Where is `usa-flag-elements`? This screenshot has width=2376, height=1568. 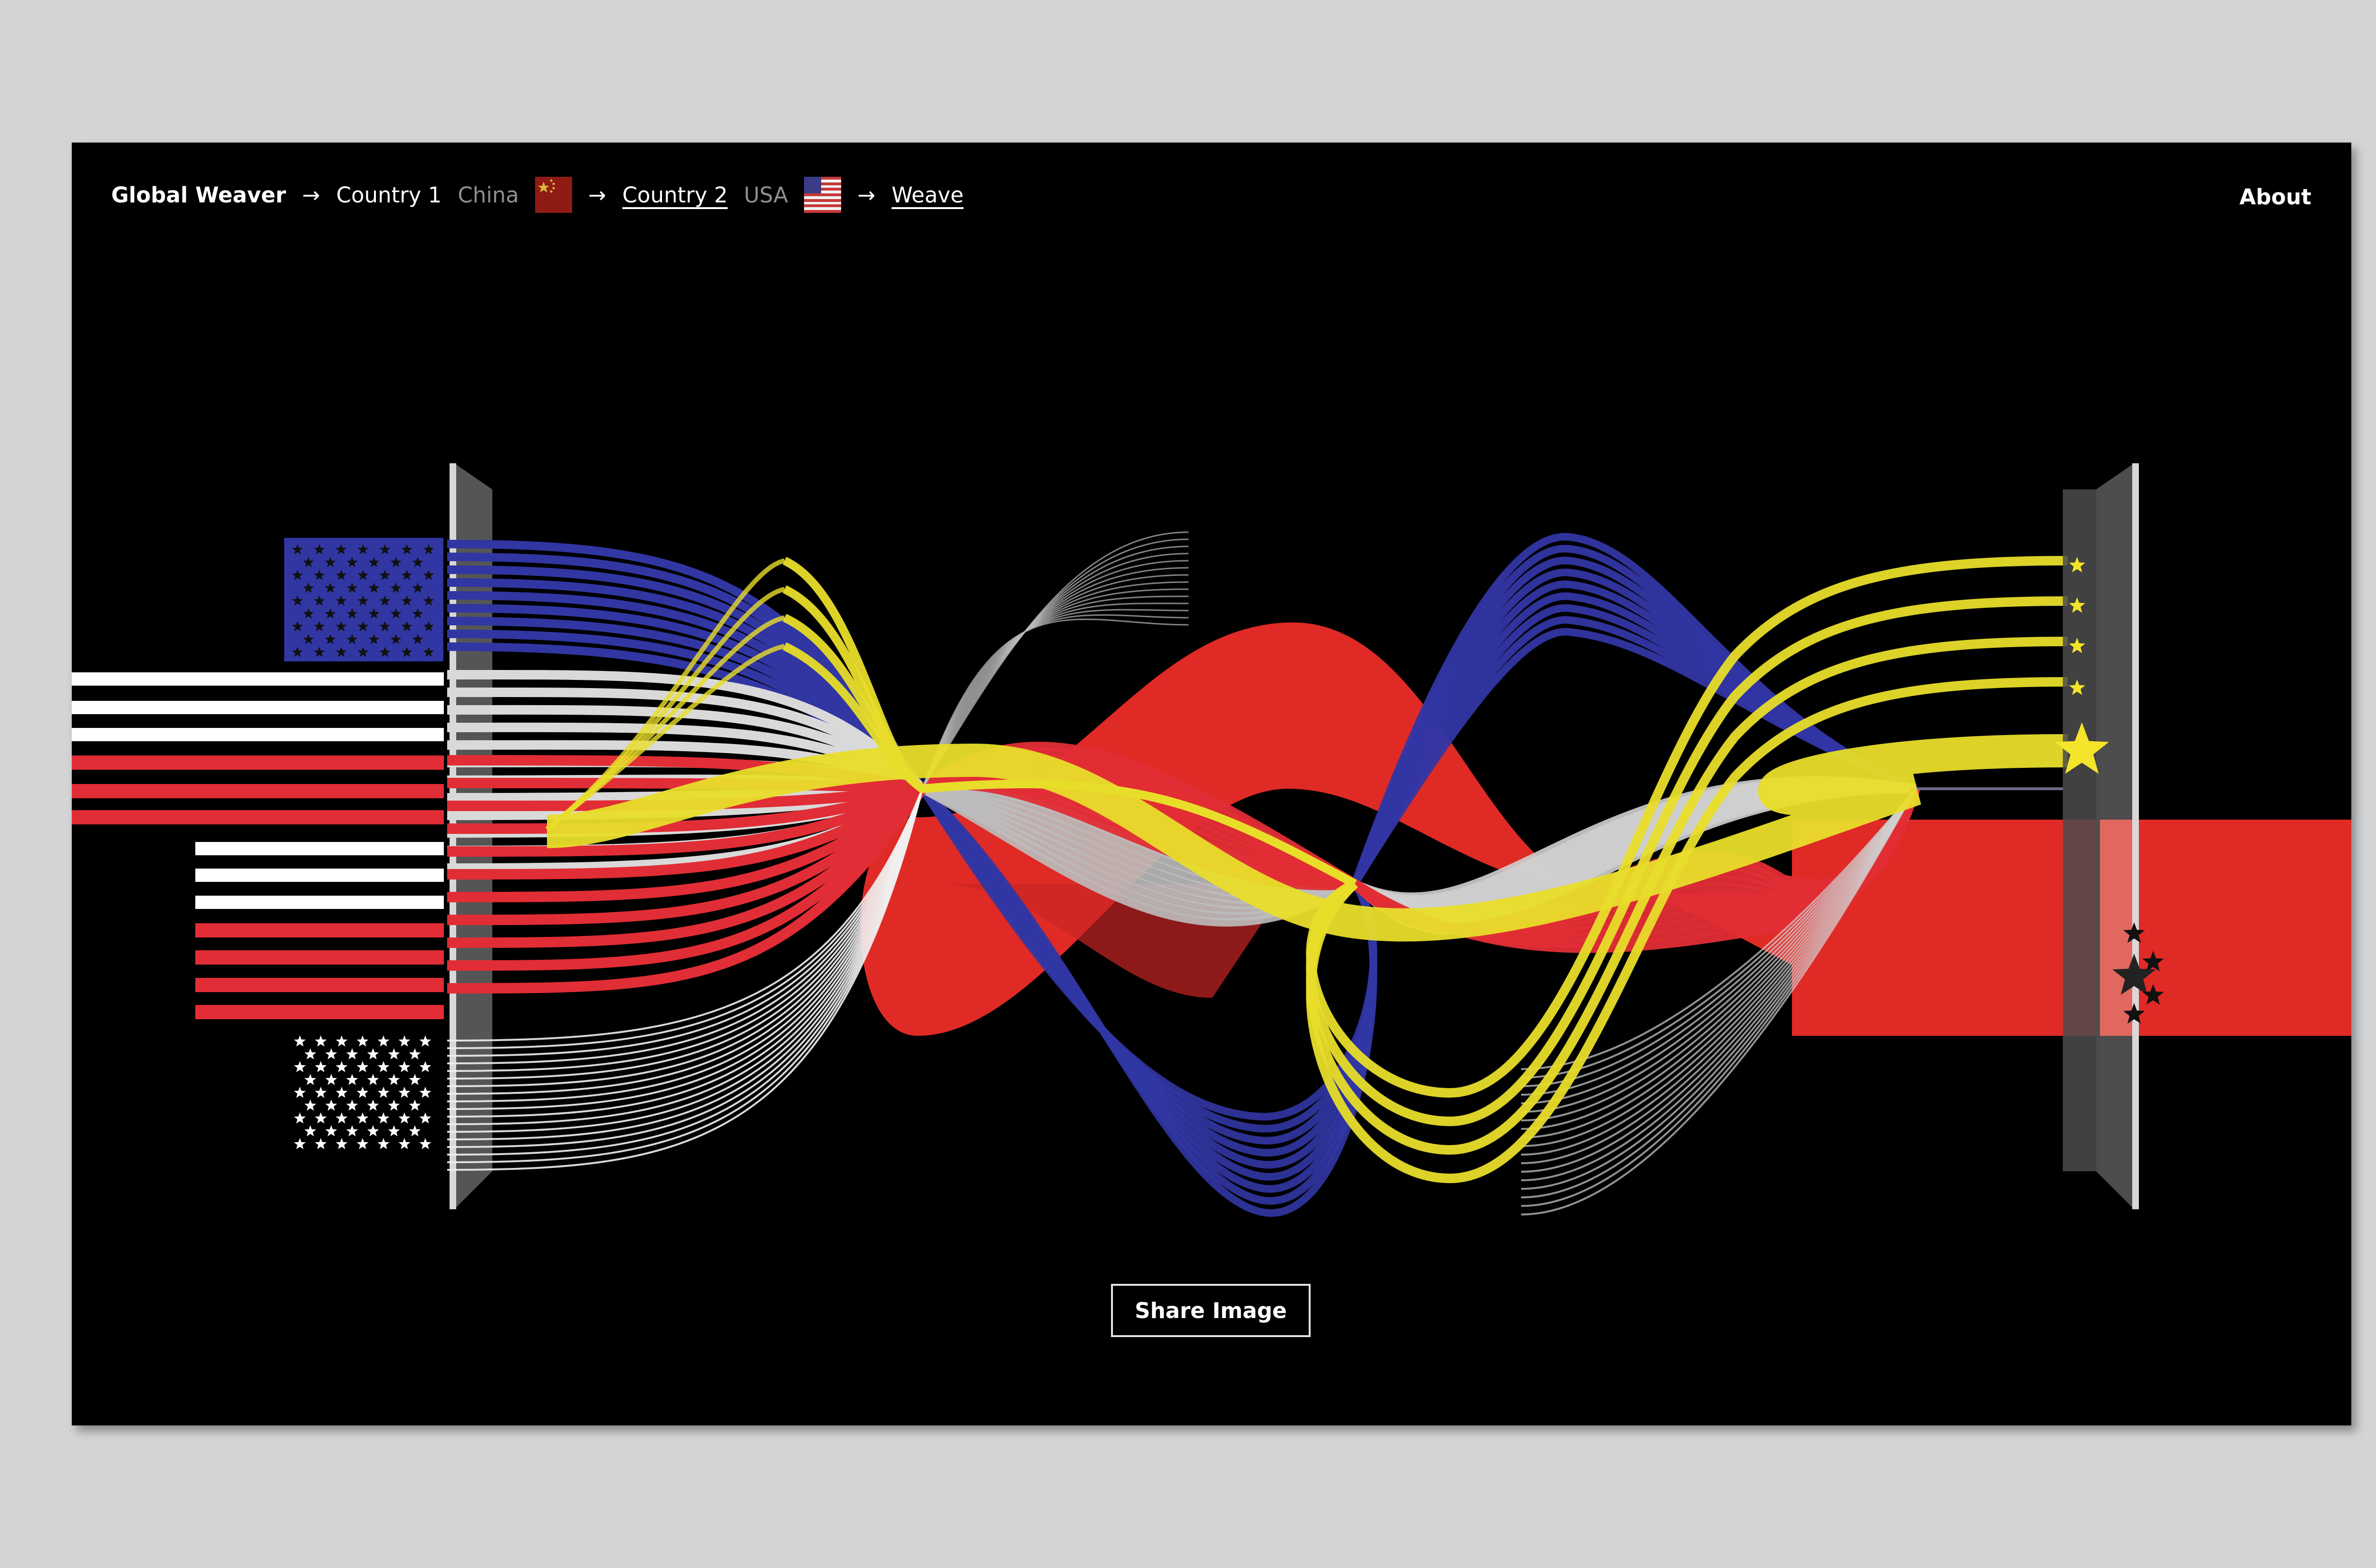
usa-flag-elements is located at coordinates (258, 844).